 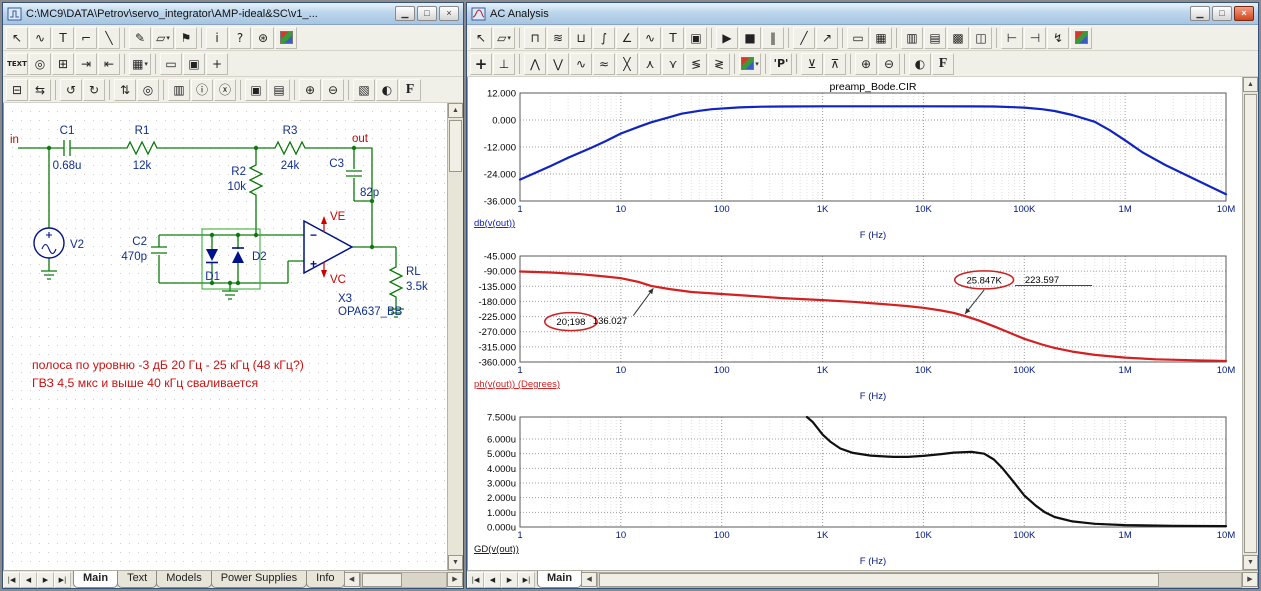 I want to click on horizontal-grid-toggle-button: ▤, so click(x=935, y=37).